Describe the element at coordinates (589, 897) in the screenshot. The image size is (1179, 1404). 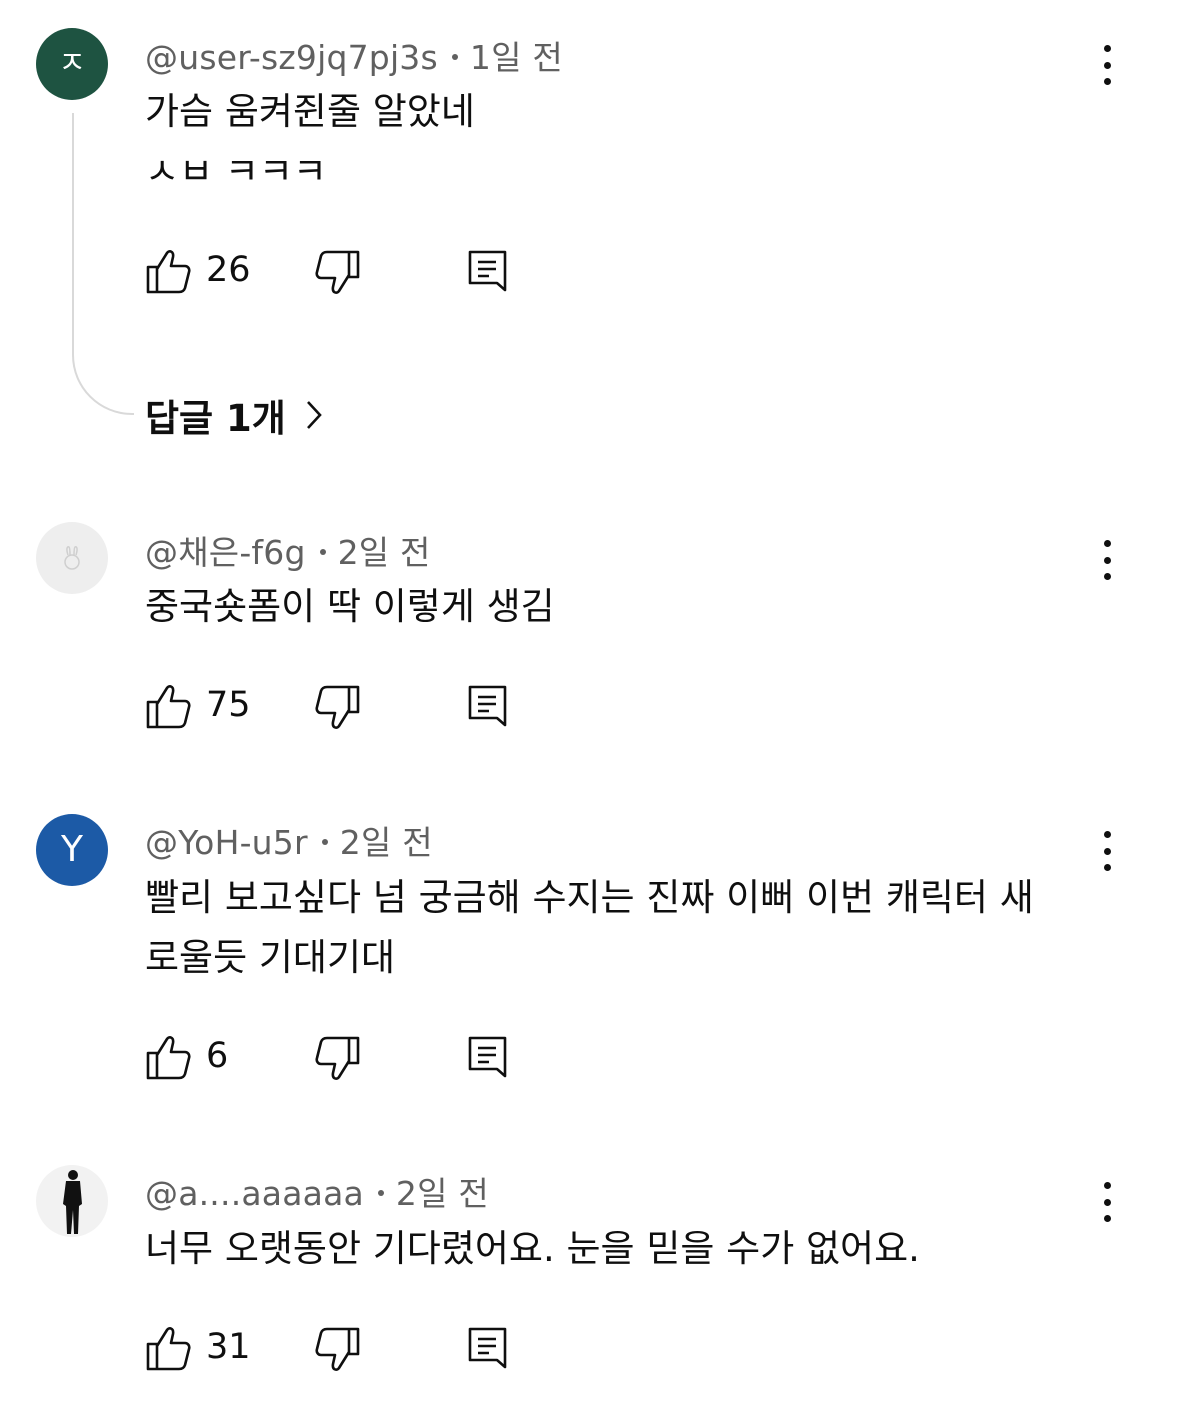
I see `comment-line: 빨리 보고싶다 넘 궁금해 수지는 진짜 이뻐 이번 캐릭터 새` at that location.